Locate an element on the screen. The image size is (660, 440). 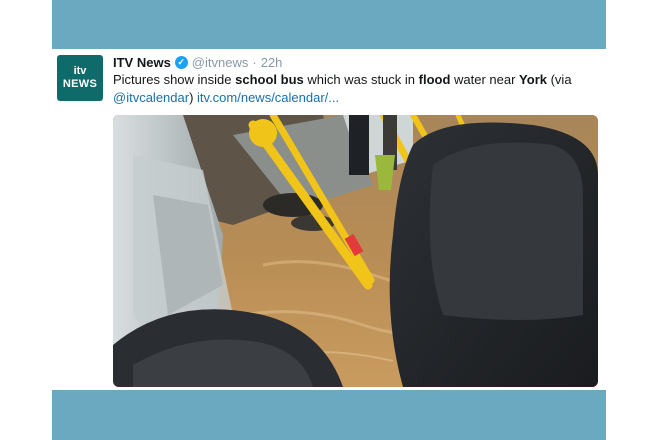
itv-news-avatar: itv NEWS is located at coordinates (80, 78).